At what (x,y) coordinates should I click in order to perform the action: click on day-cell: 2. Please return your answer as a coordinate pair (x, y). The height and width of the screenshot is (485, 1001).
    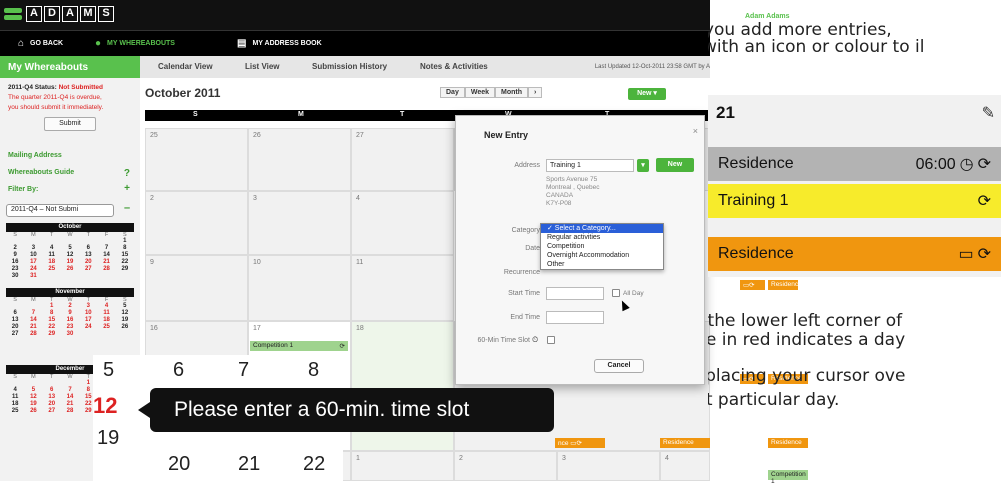
    Looking at the image, I should click on (196, 223).